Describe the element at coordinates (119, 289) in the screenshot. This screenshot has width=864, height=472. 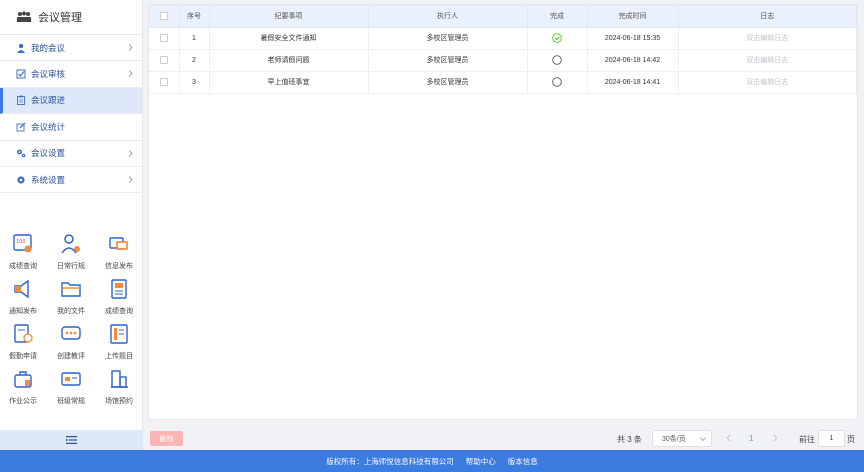
I see `score-sheet-icon` at that location.